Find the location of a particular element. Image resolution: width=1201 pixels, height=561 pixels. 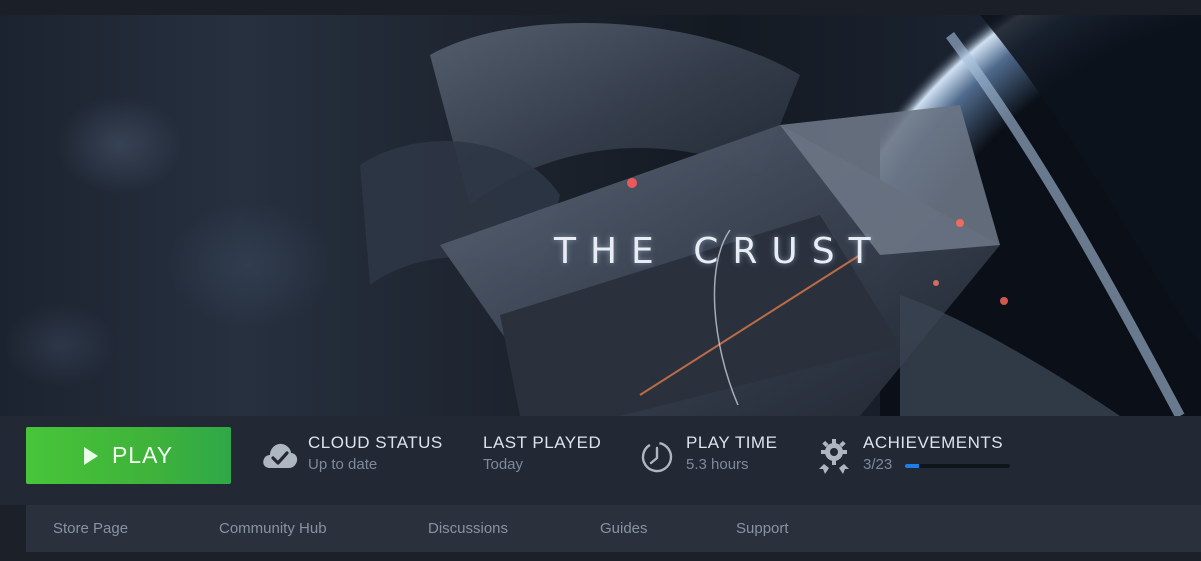

last-played-title: LAST PLAYED is located at coordinates (542, 442).